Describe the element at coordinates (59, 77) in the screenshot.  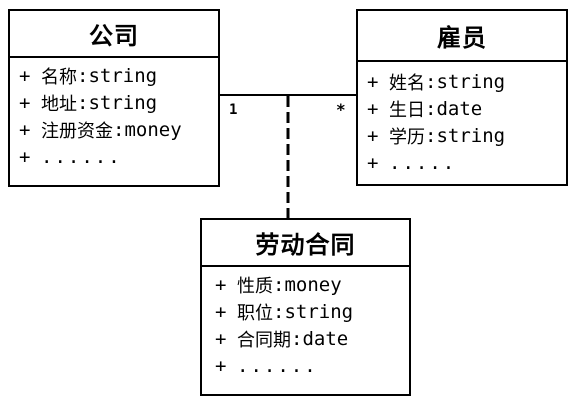
I see `attribute-name: 名称` at that location.